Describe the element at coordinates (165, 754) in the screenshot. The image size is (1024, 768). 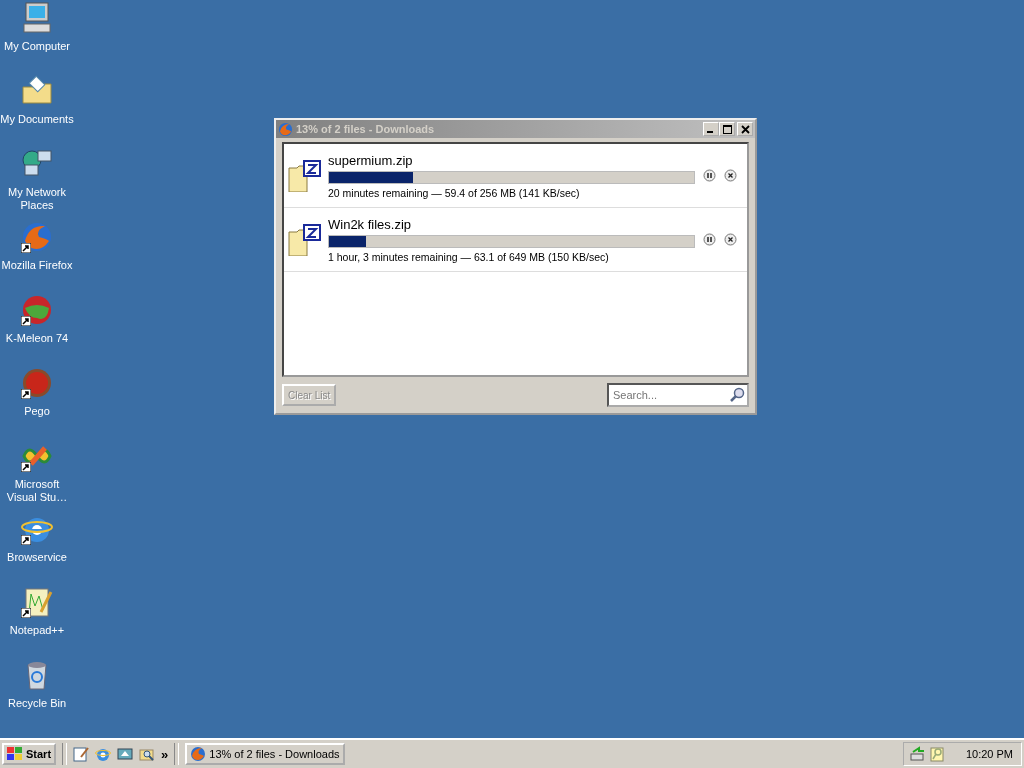
I see `more-chevron: »` at that location.